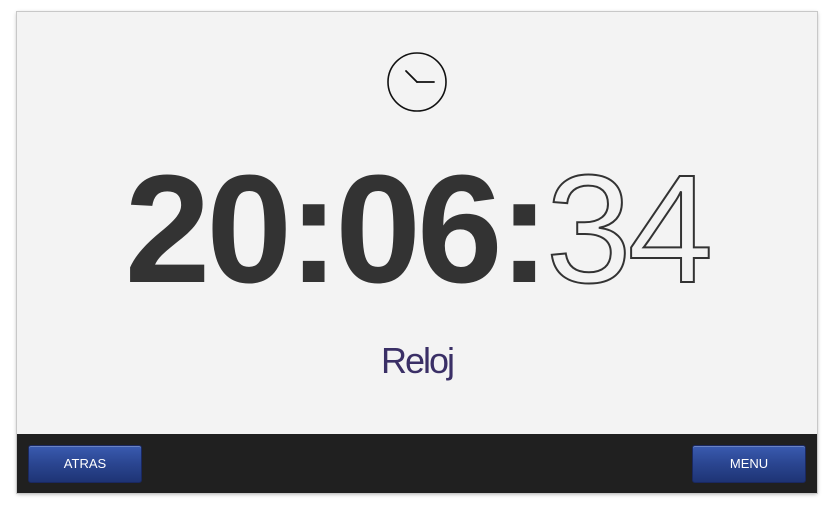  I want to click on clock-icon, so click(417, 82).